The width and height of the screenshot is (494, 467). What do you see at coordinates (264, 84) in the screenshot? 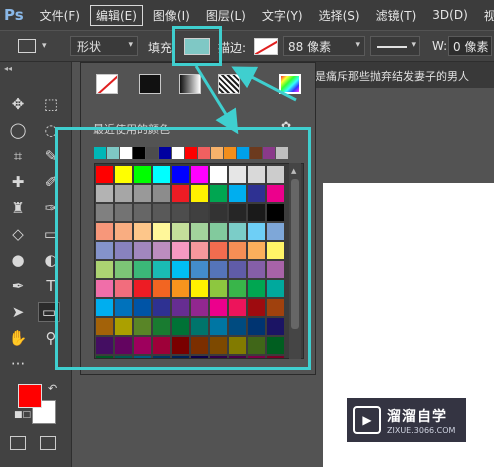
I see `arrow-left-icon` at bounding box center [264, 84].